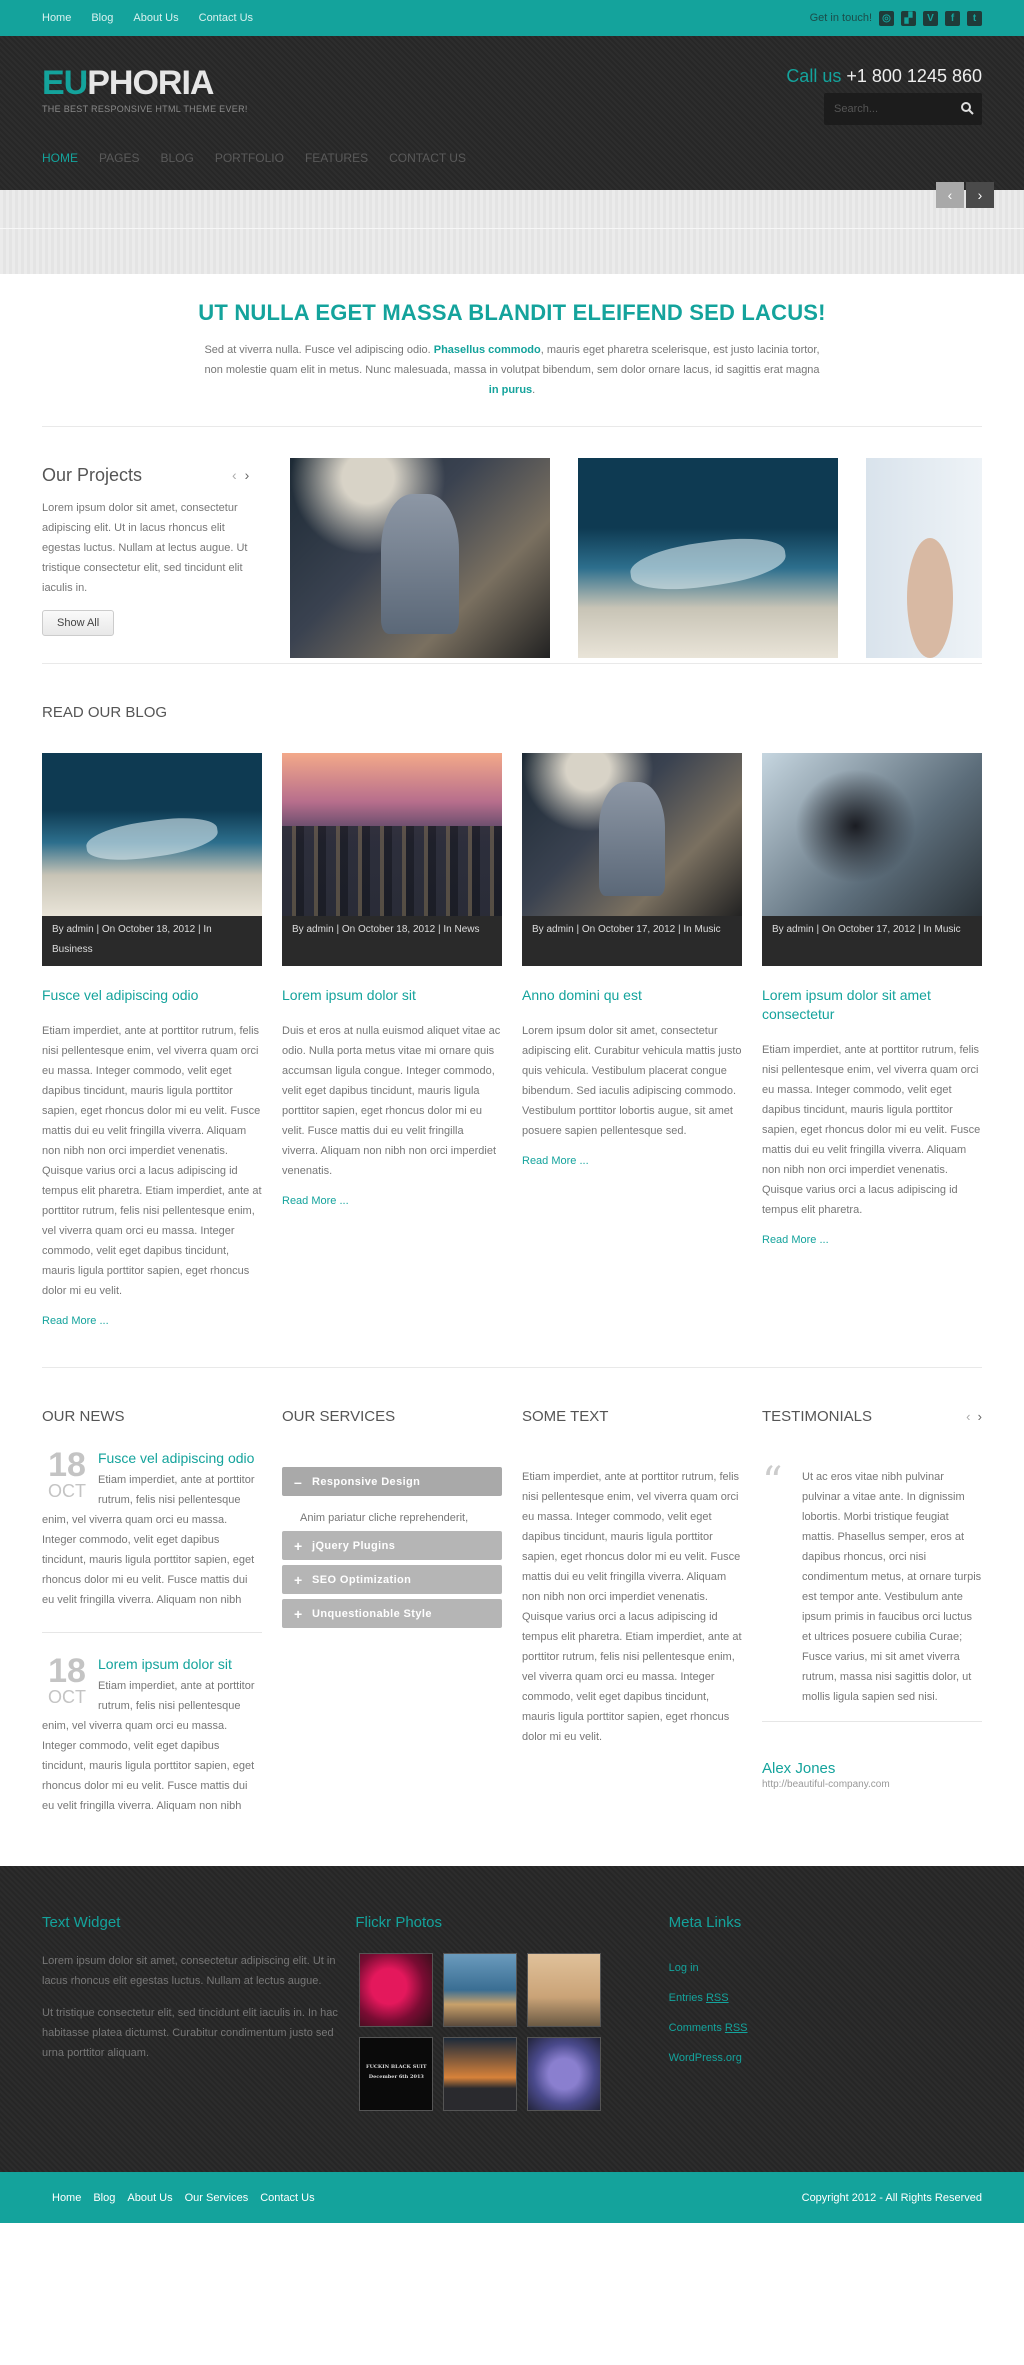 The width and height of the screenshot is (1024, 2365). What do you see at coordinates (392, 1579) in the screenshot?
I see `accordion-item-seo-optimization: + SEO Optimization` at bounding box center [392, 1579].